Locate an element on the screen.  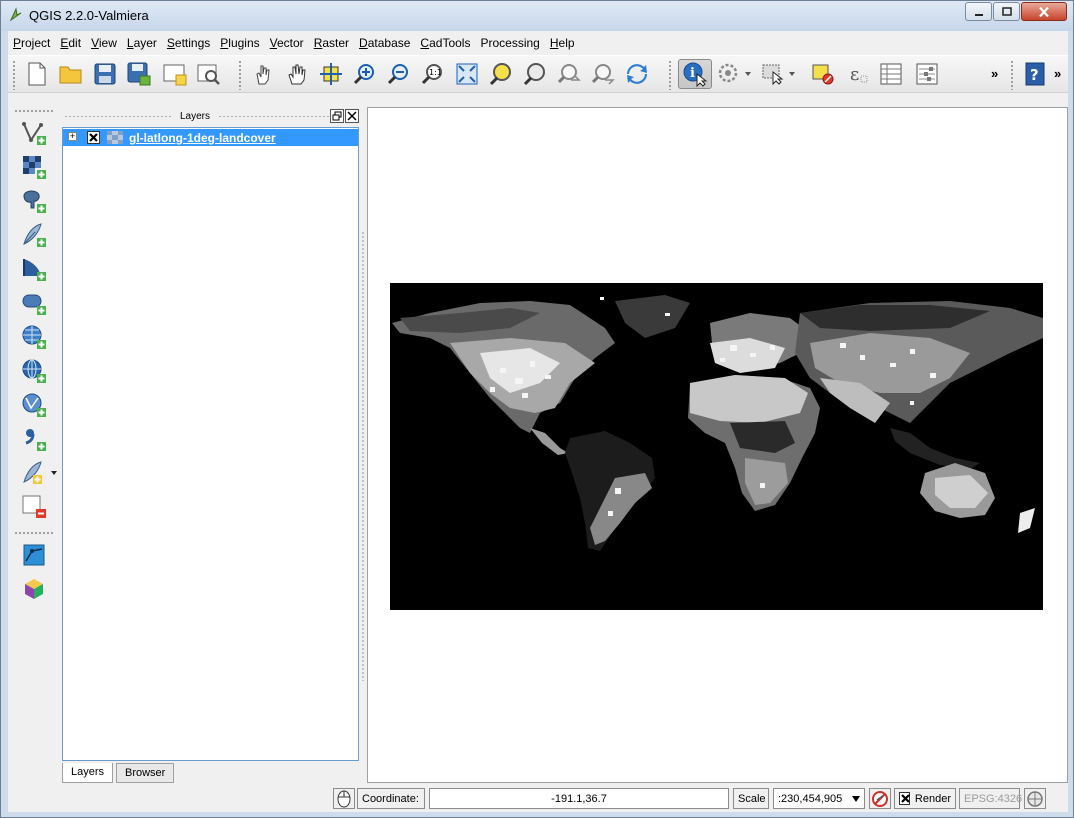
panel-tab-bar: Layers Browser is located at coordinates (210, 774).